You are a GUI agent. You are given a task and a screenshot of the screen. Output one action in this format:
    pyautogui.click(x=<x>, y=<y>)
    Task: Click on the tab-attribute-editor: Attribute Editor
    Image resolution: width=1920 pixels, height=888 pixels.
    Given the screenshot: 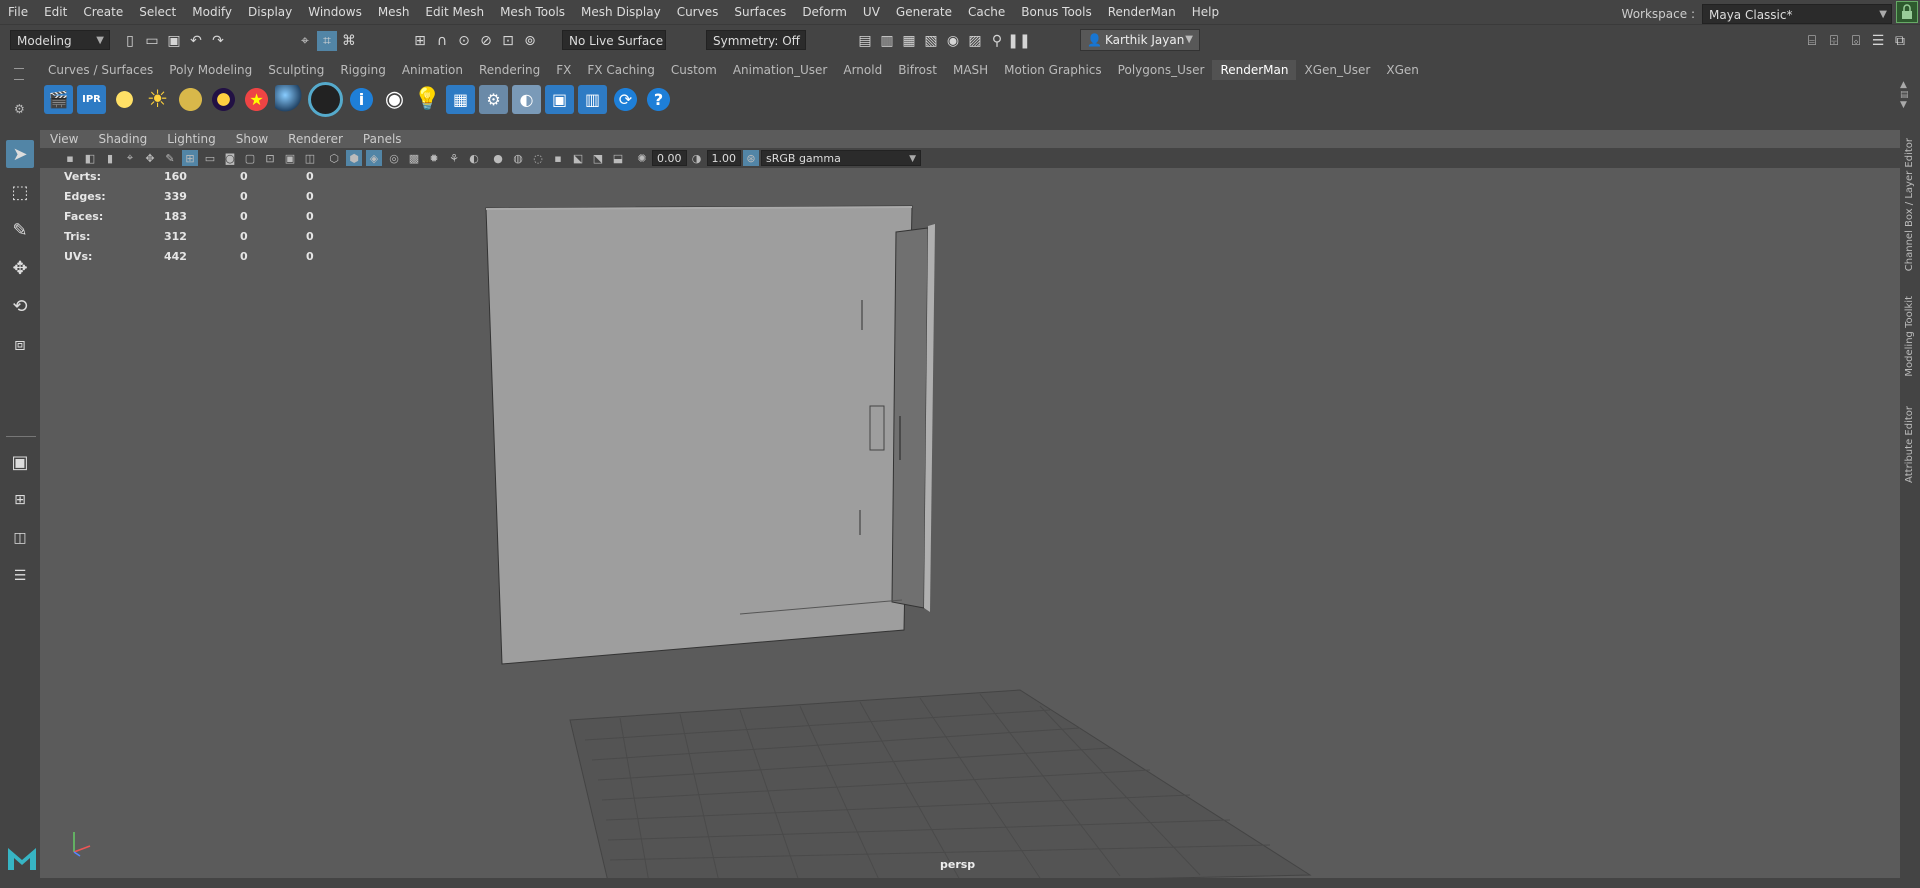 What is the action you would take?
    pyautogui.click(x=1909, y=444)
    